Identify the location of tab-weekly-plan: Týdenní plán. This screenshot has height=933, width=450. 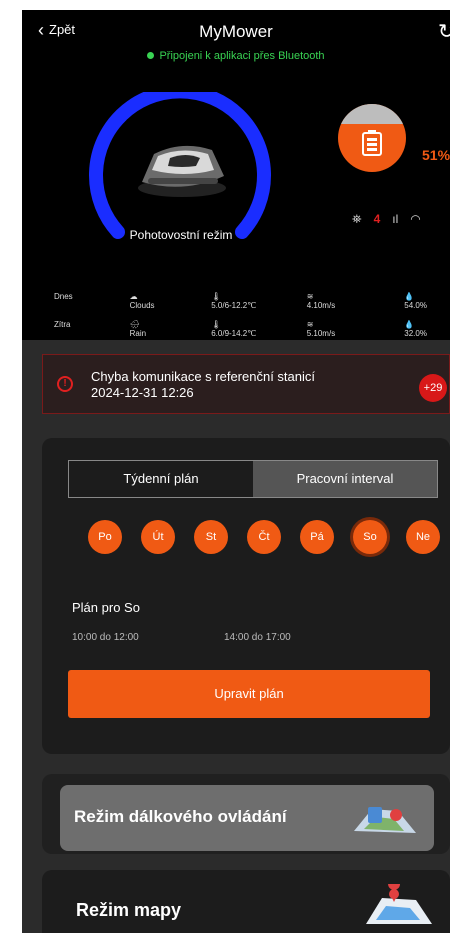
(161, 479).